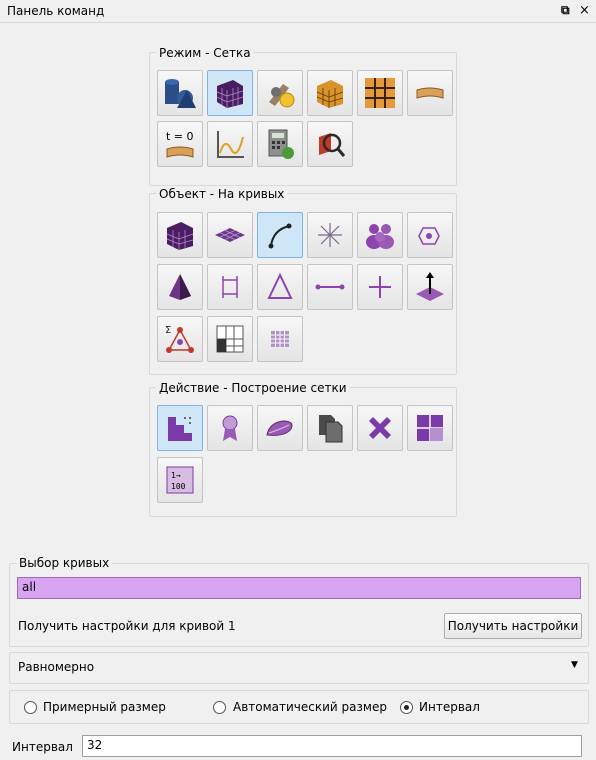 This screenshot has width=596, height=760. I want to click on close-icon: ×, so click(584, 10).